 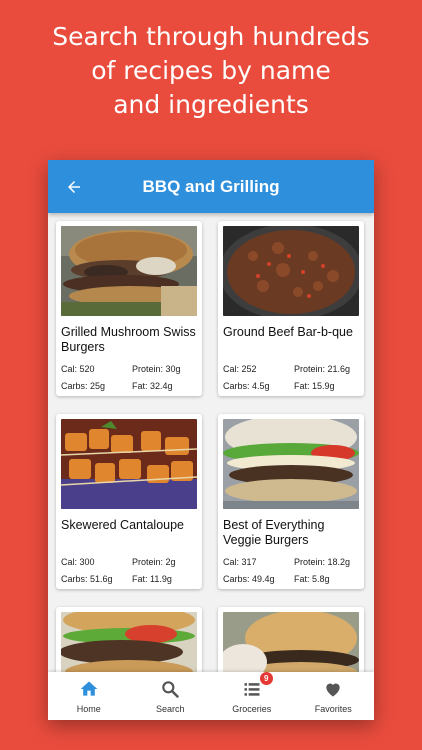 I want to click on nav-groceries-label: Groceries, so click(x=252, y=709).